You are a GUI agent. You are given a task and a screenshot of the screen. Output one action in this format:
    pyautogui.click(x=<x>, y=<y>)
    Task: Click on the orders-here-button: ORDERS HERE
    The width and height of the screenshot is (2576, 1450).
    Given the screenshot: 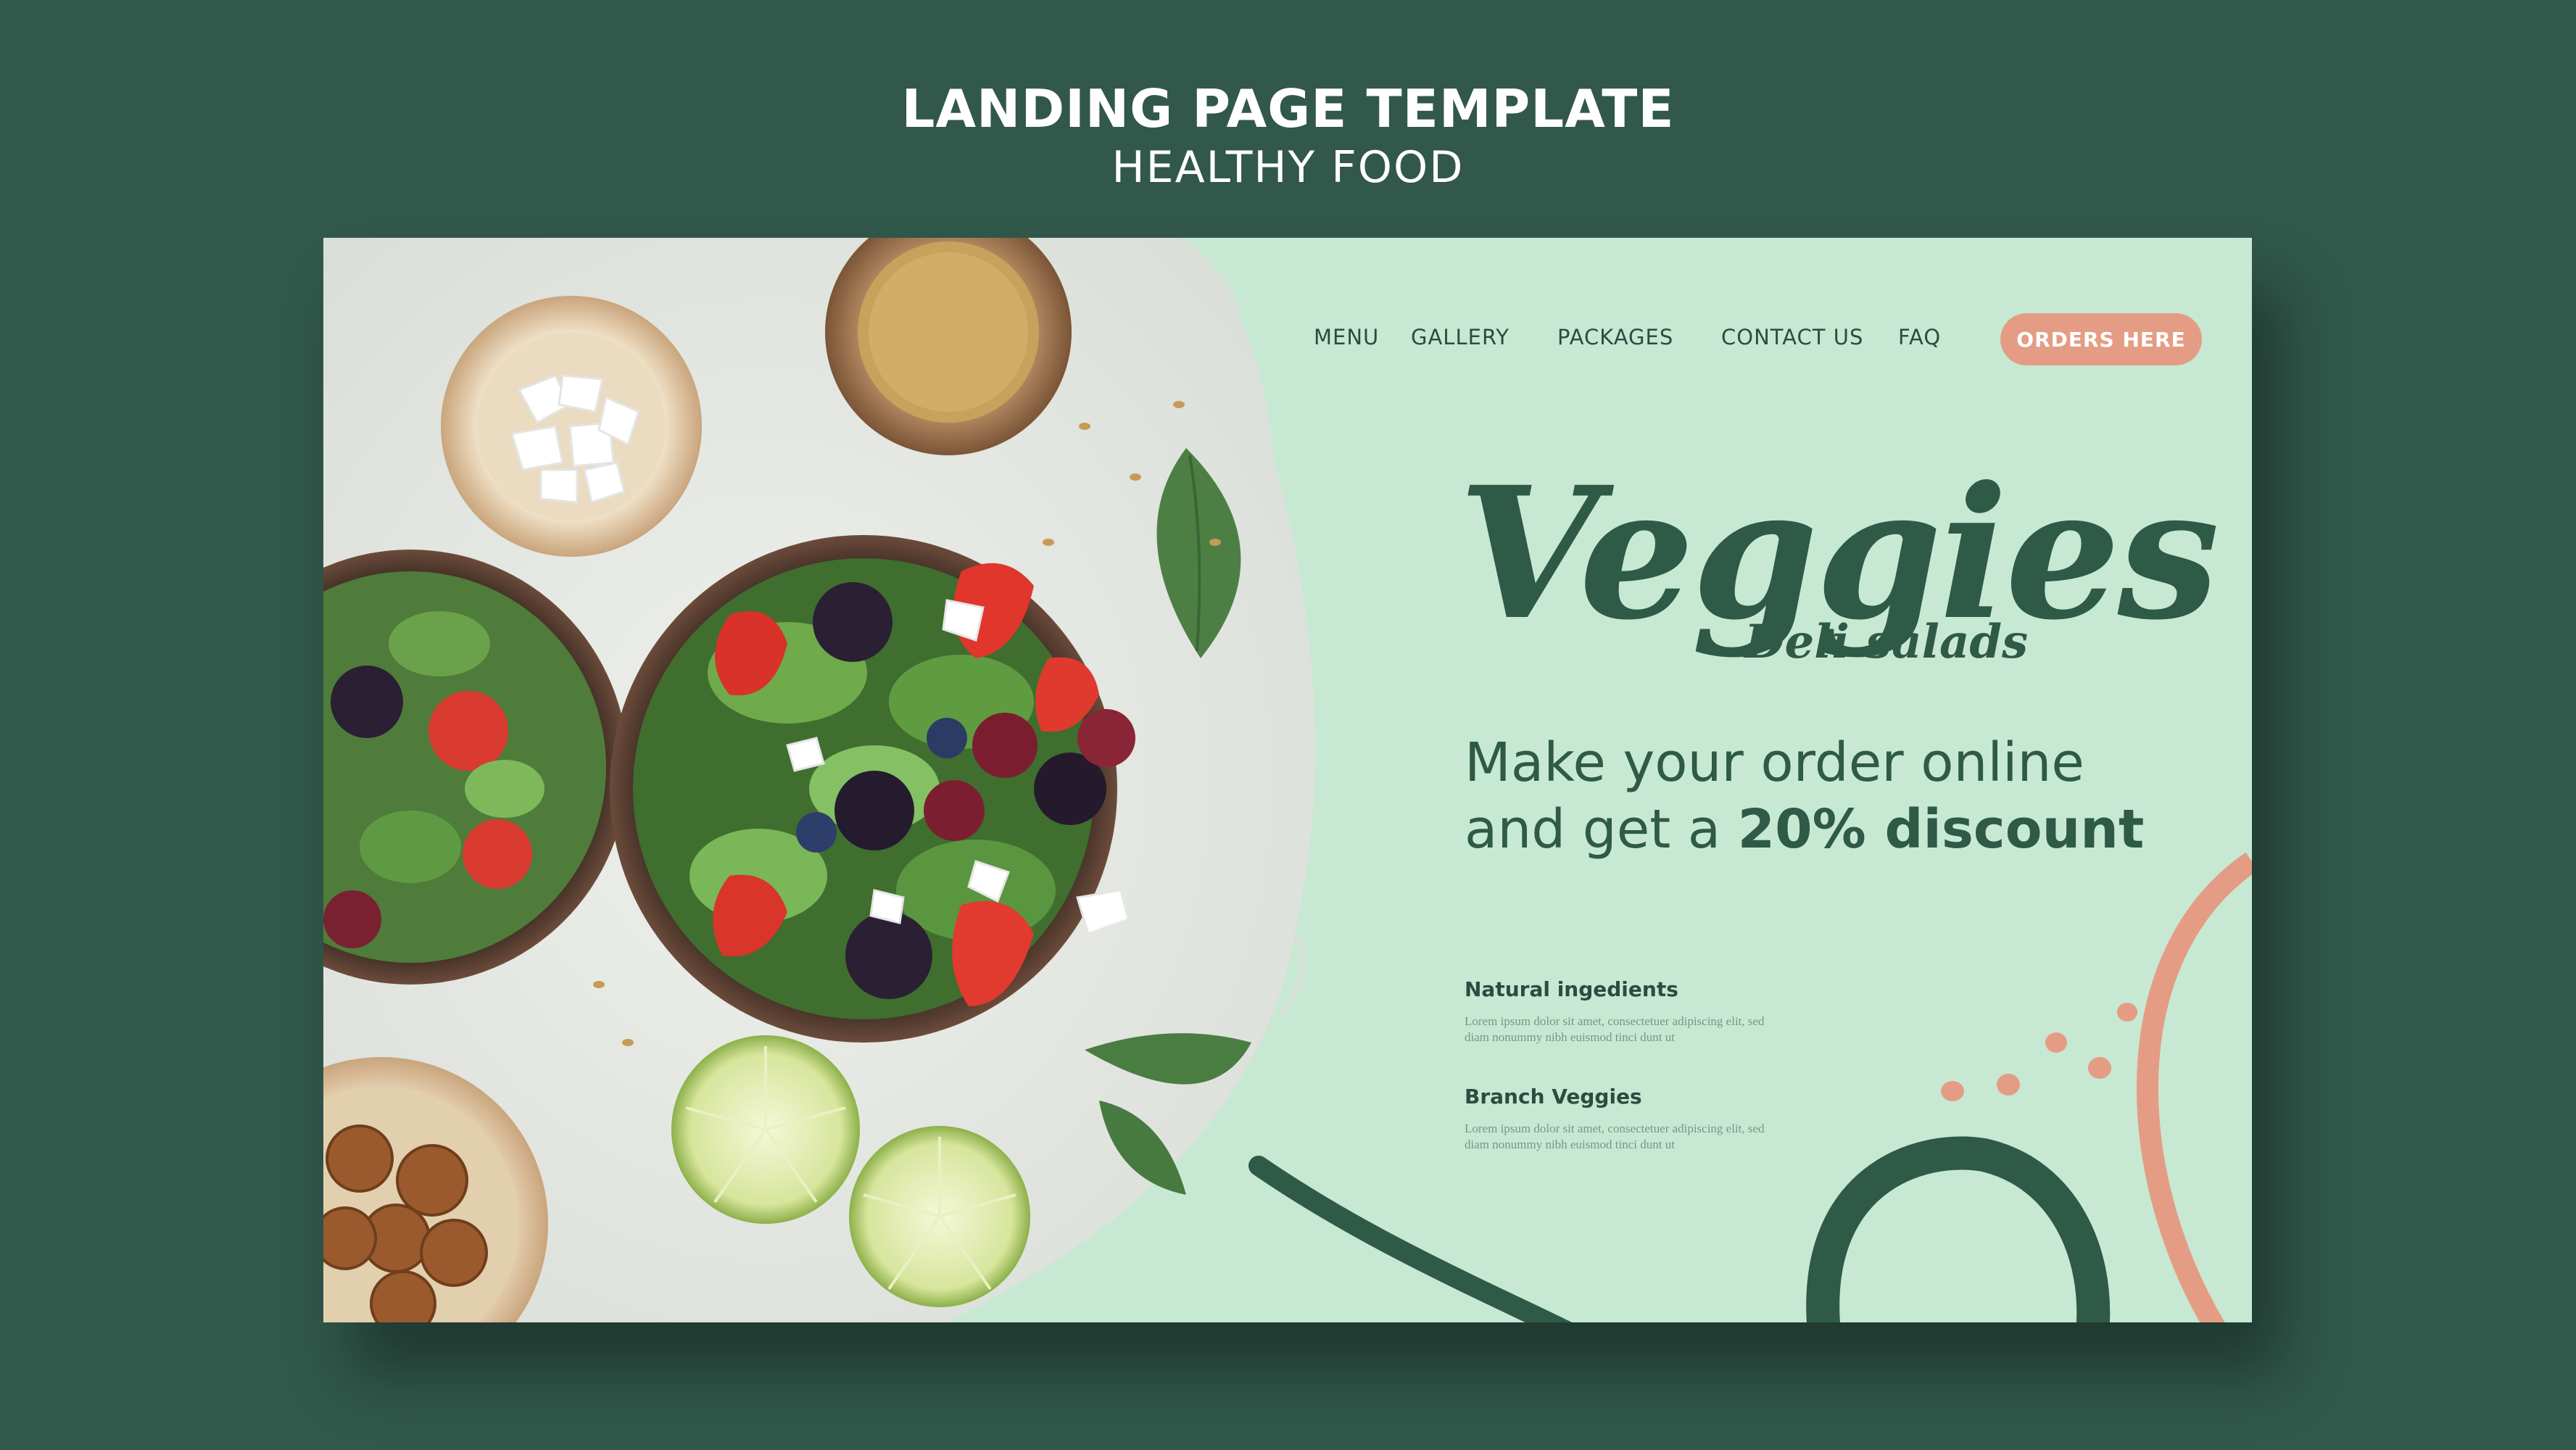 What is the action you would take?
    pyautogui.click(x=2101, y=339)
    